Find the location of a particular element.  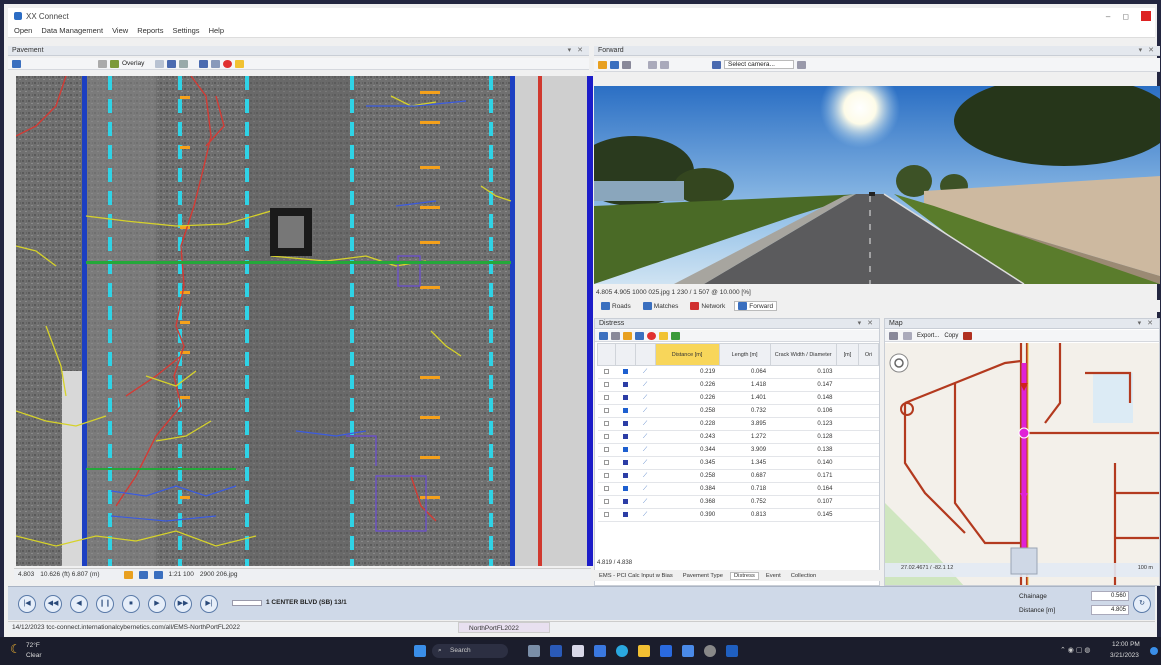

pavement-splitter is located at coordinates (590, 321).